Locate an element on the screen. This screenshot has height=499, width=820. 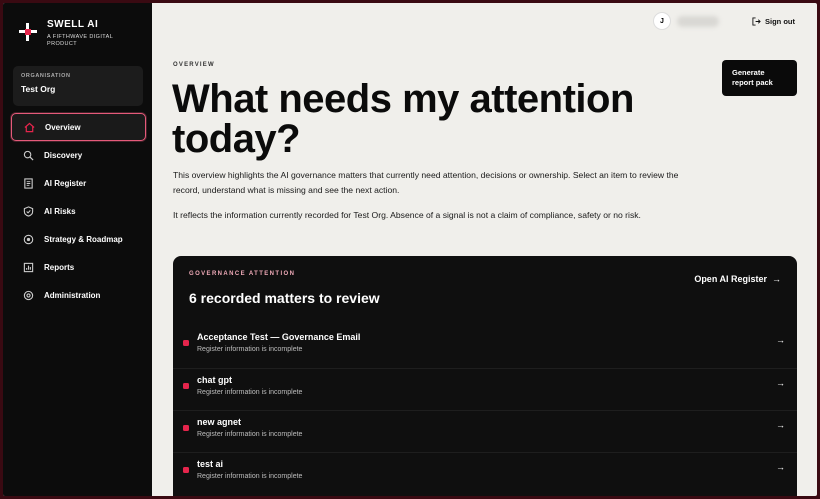
organisation-label: ORGANISATION is located at coordinates (46, 76).